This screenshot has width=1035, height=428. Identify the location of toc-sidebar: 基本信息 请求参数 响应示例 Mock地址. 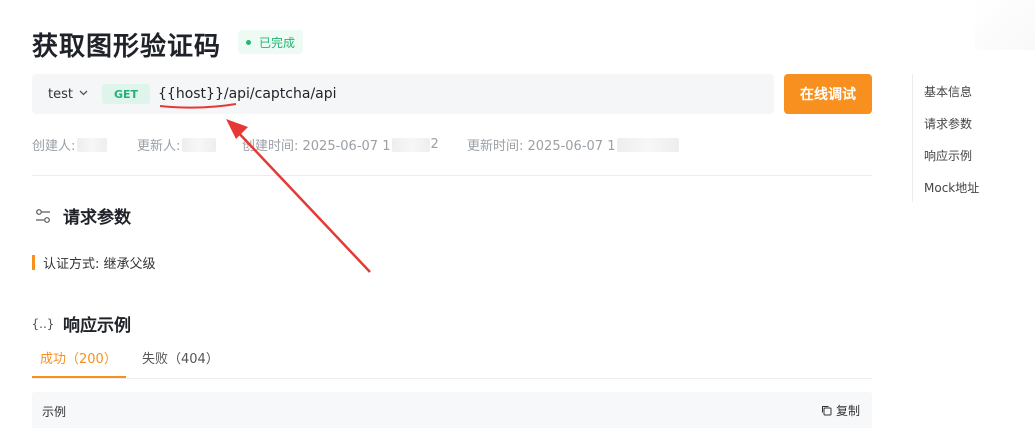
(967, 138).